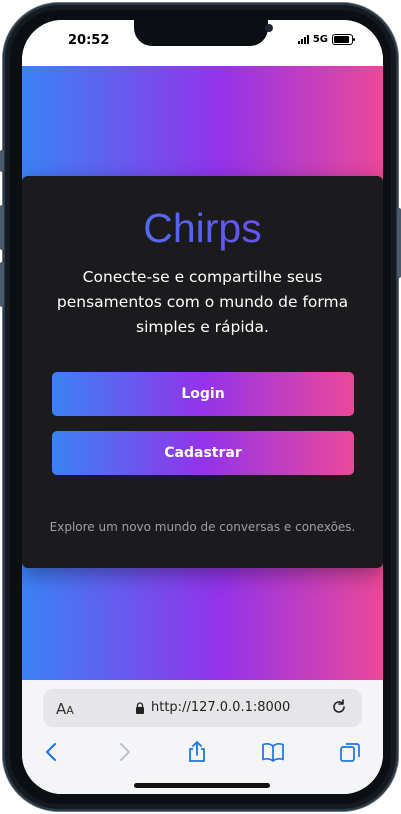 The width and height of the screenshot is (401, 814). I want to click on lock-icon, so click(140, 708).